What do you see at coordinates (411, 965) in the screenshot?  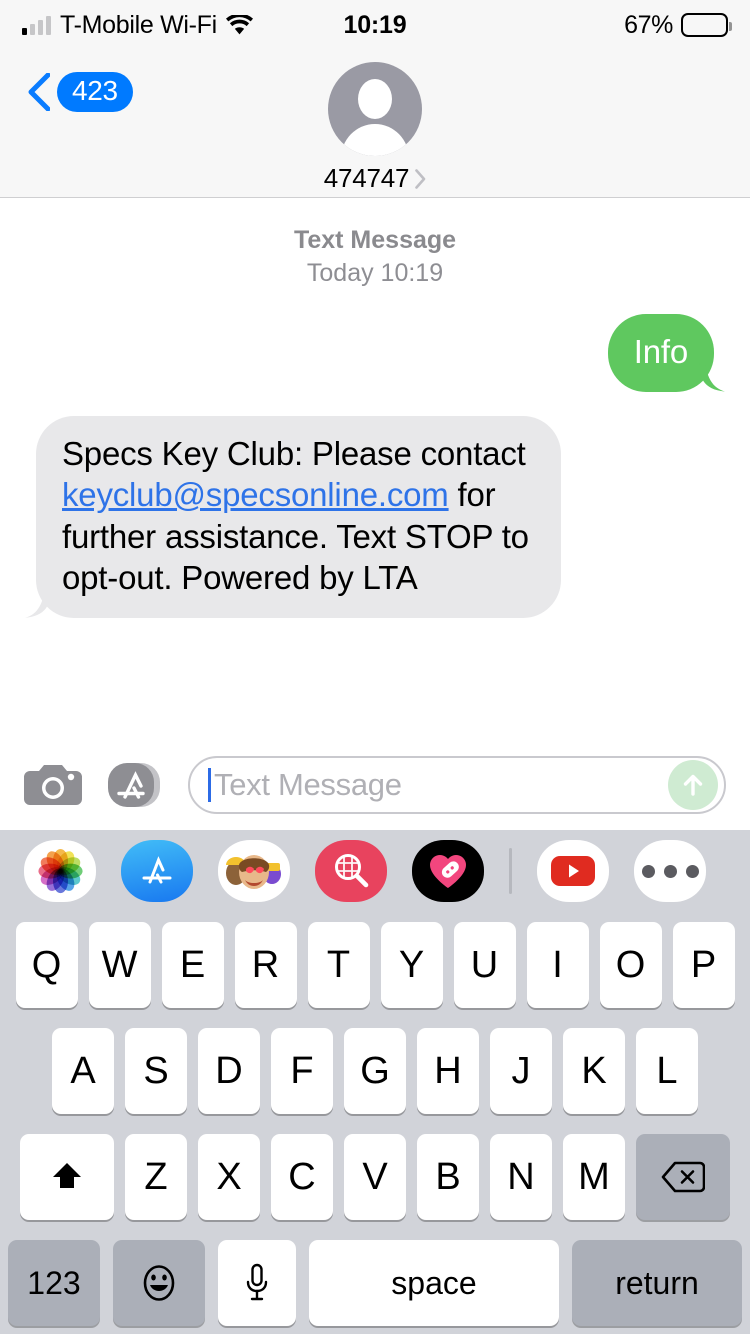 I see `key-y: Y` at bounding box center [411, 965].